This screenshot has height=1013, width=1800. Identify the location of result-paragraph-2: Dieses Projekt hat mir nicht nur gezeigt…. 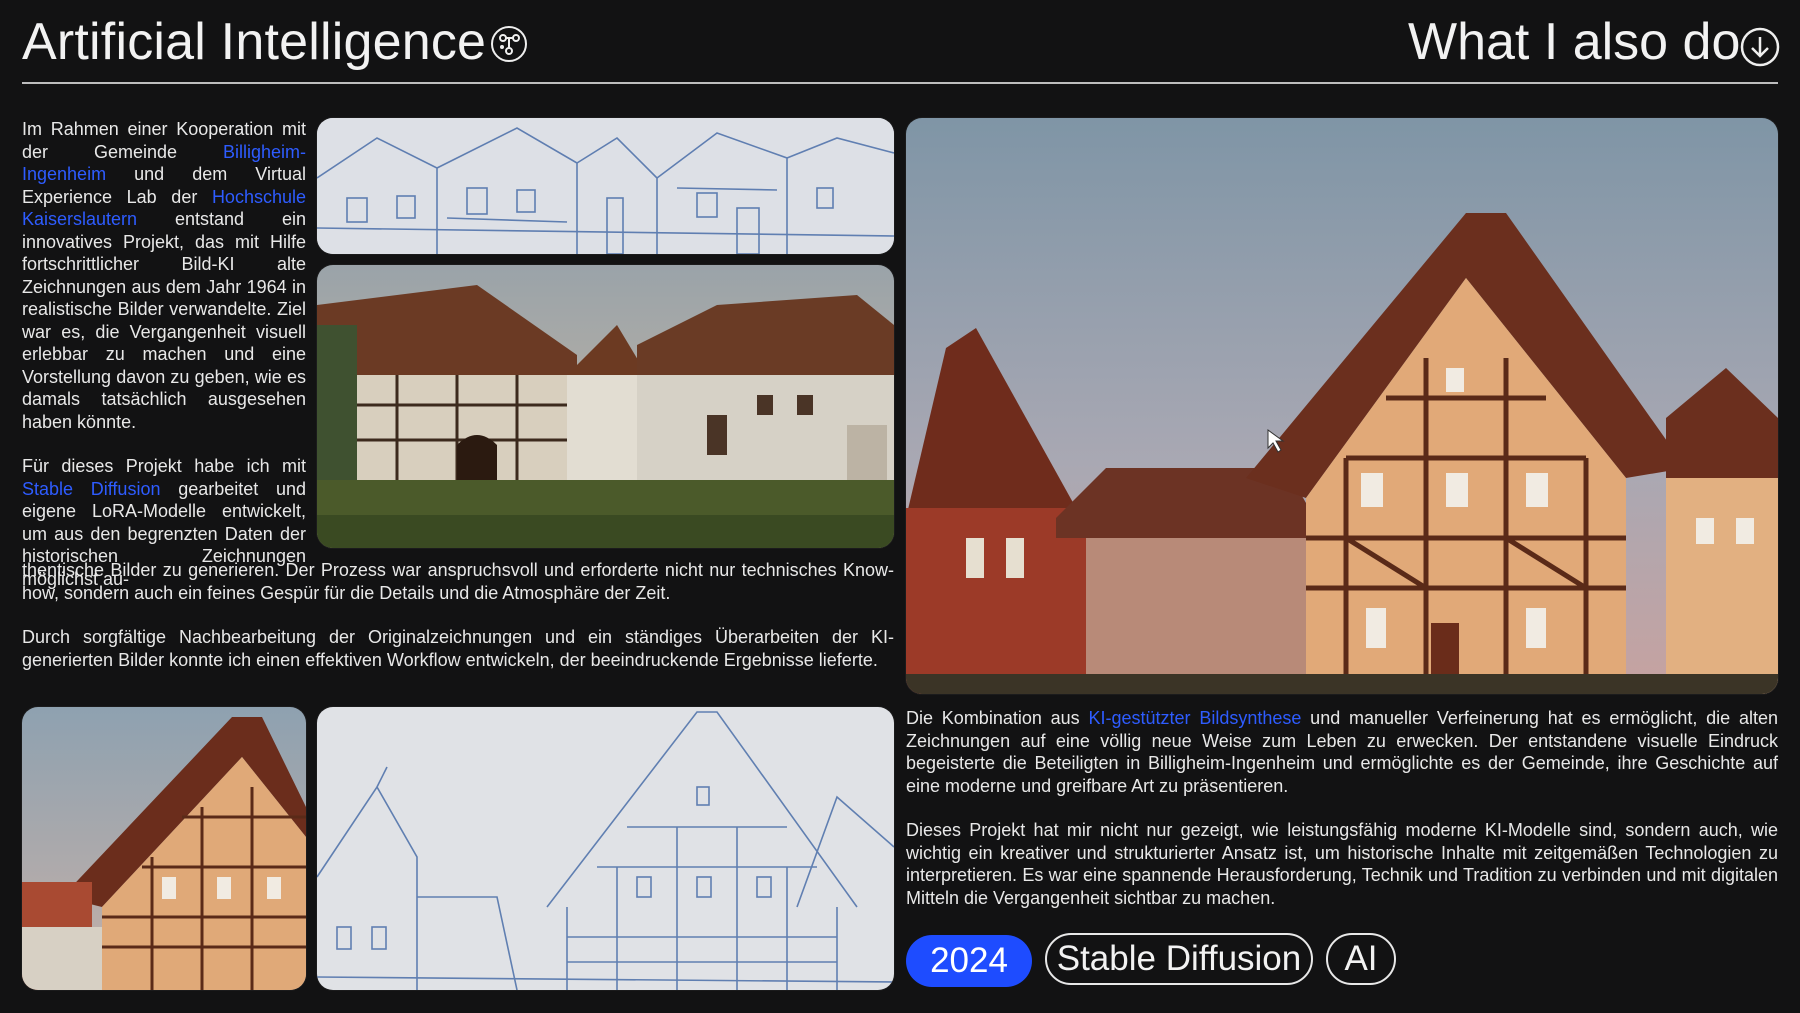
(1342, 864).